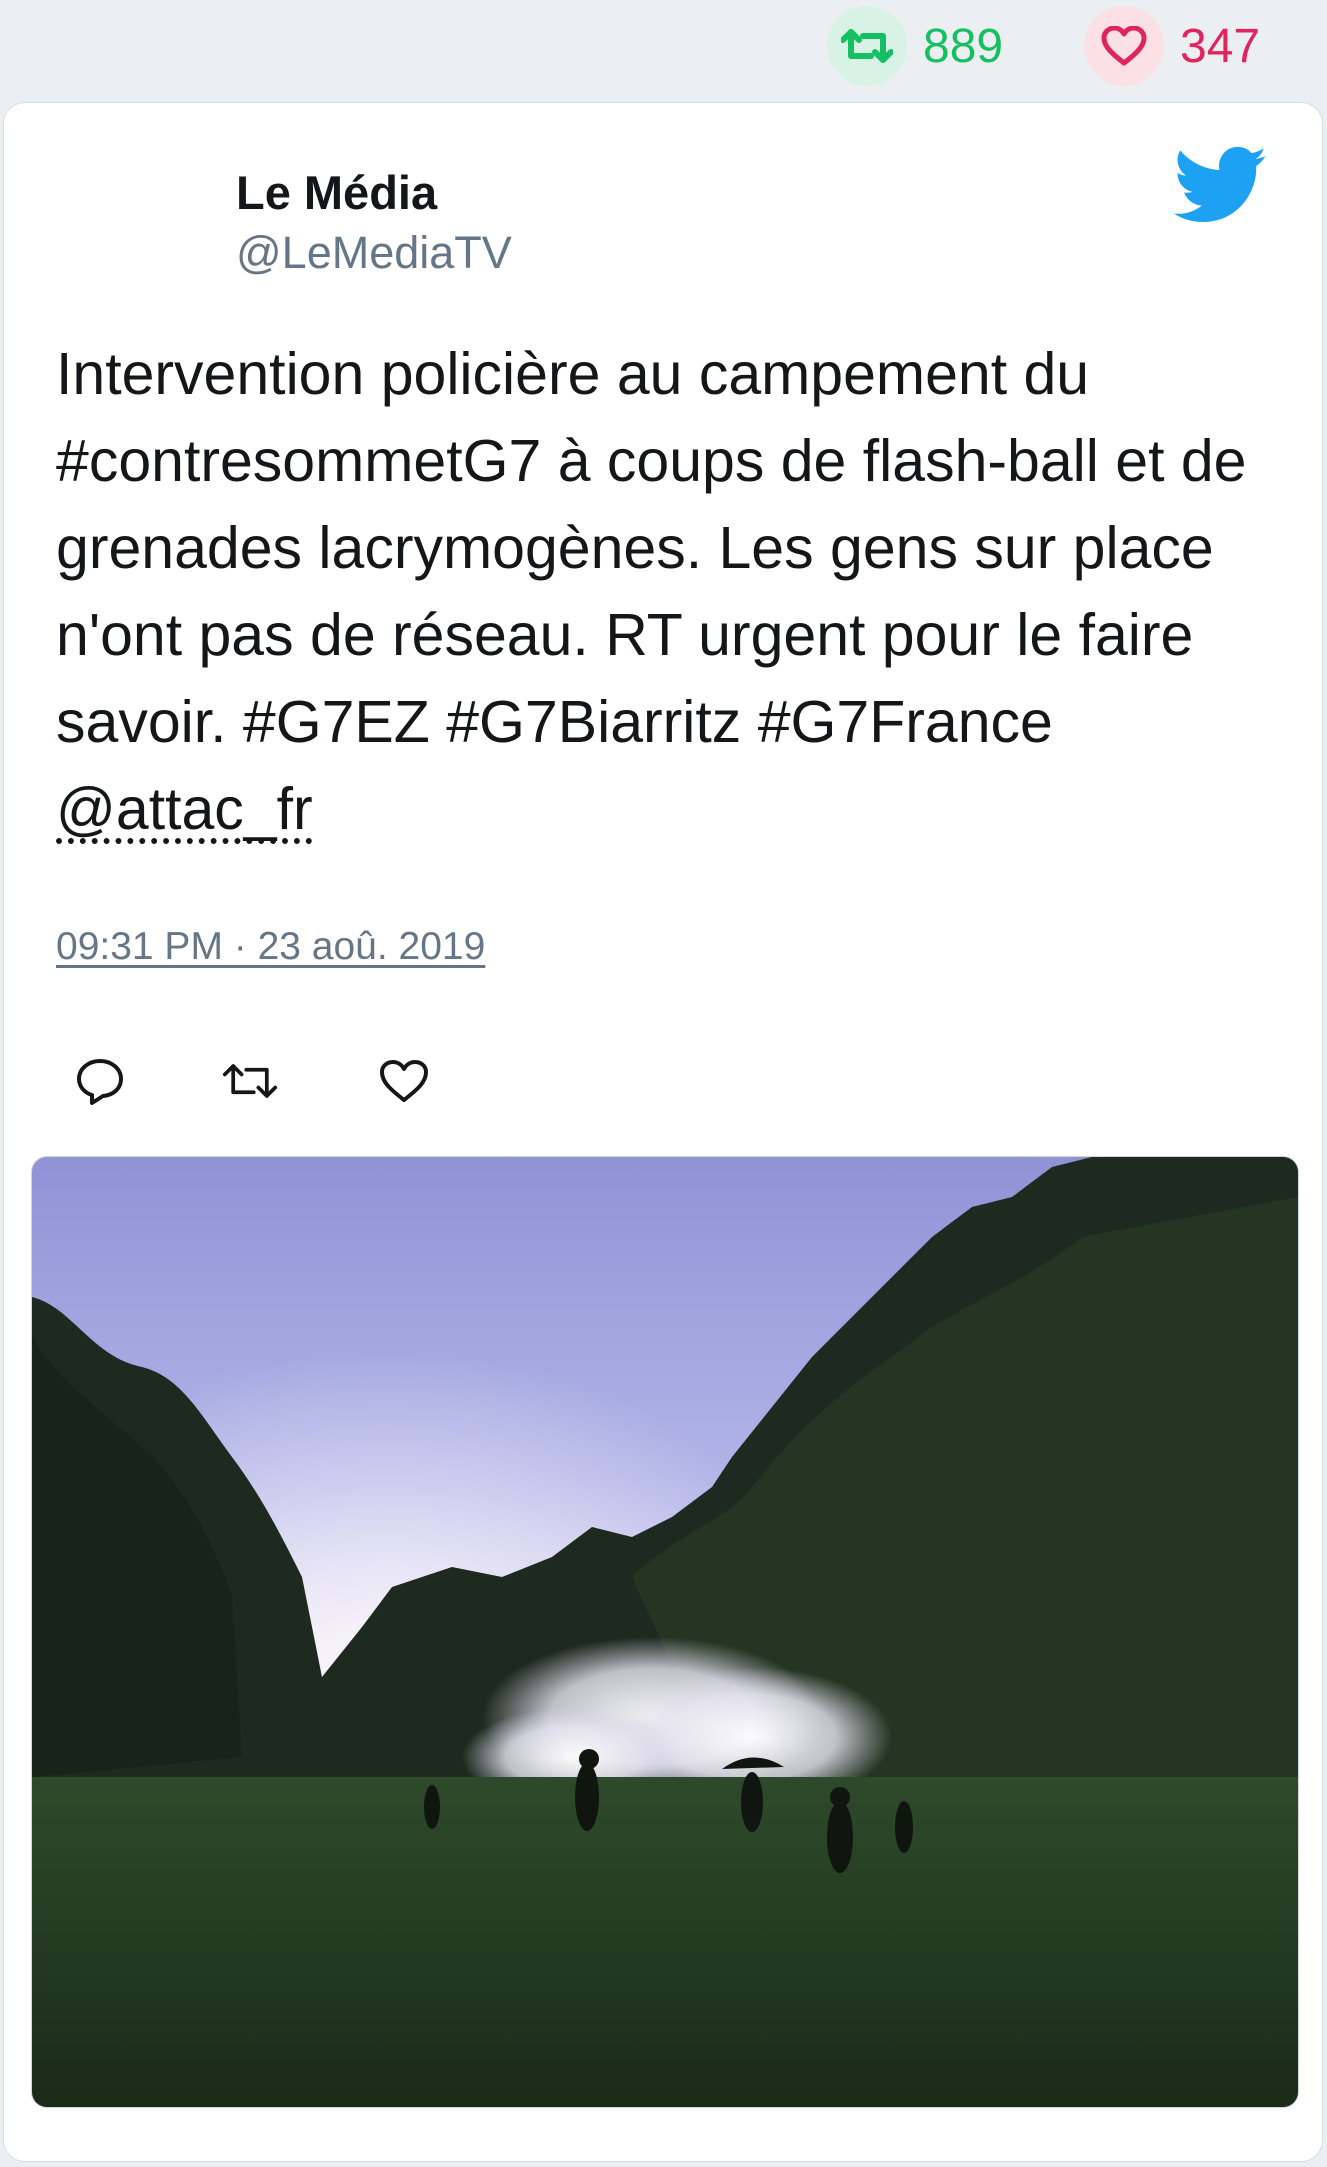 The width and height of the screenshot is (1327, 2167). What do you see at coordinates (336, 192) in the screenshot?
I see `author-name: Le Média` at bounding box center [336, 192].